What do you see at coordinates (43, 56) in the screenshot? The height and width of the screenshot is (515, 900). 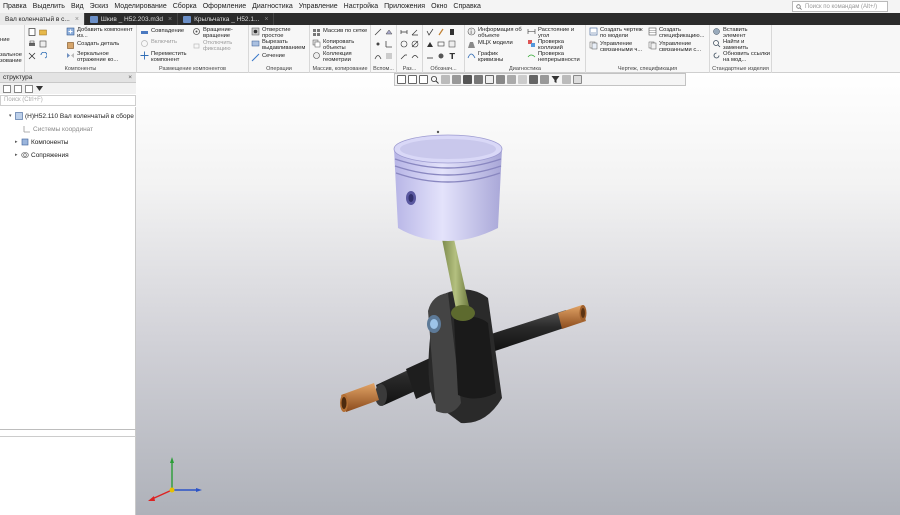 I see `undo-icon` at bounding box center [43, 56].